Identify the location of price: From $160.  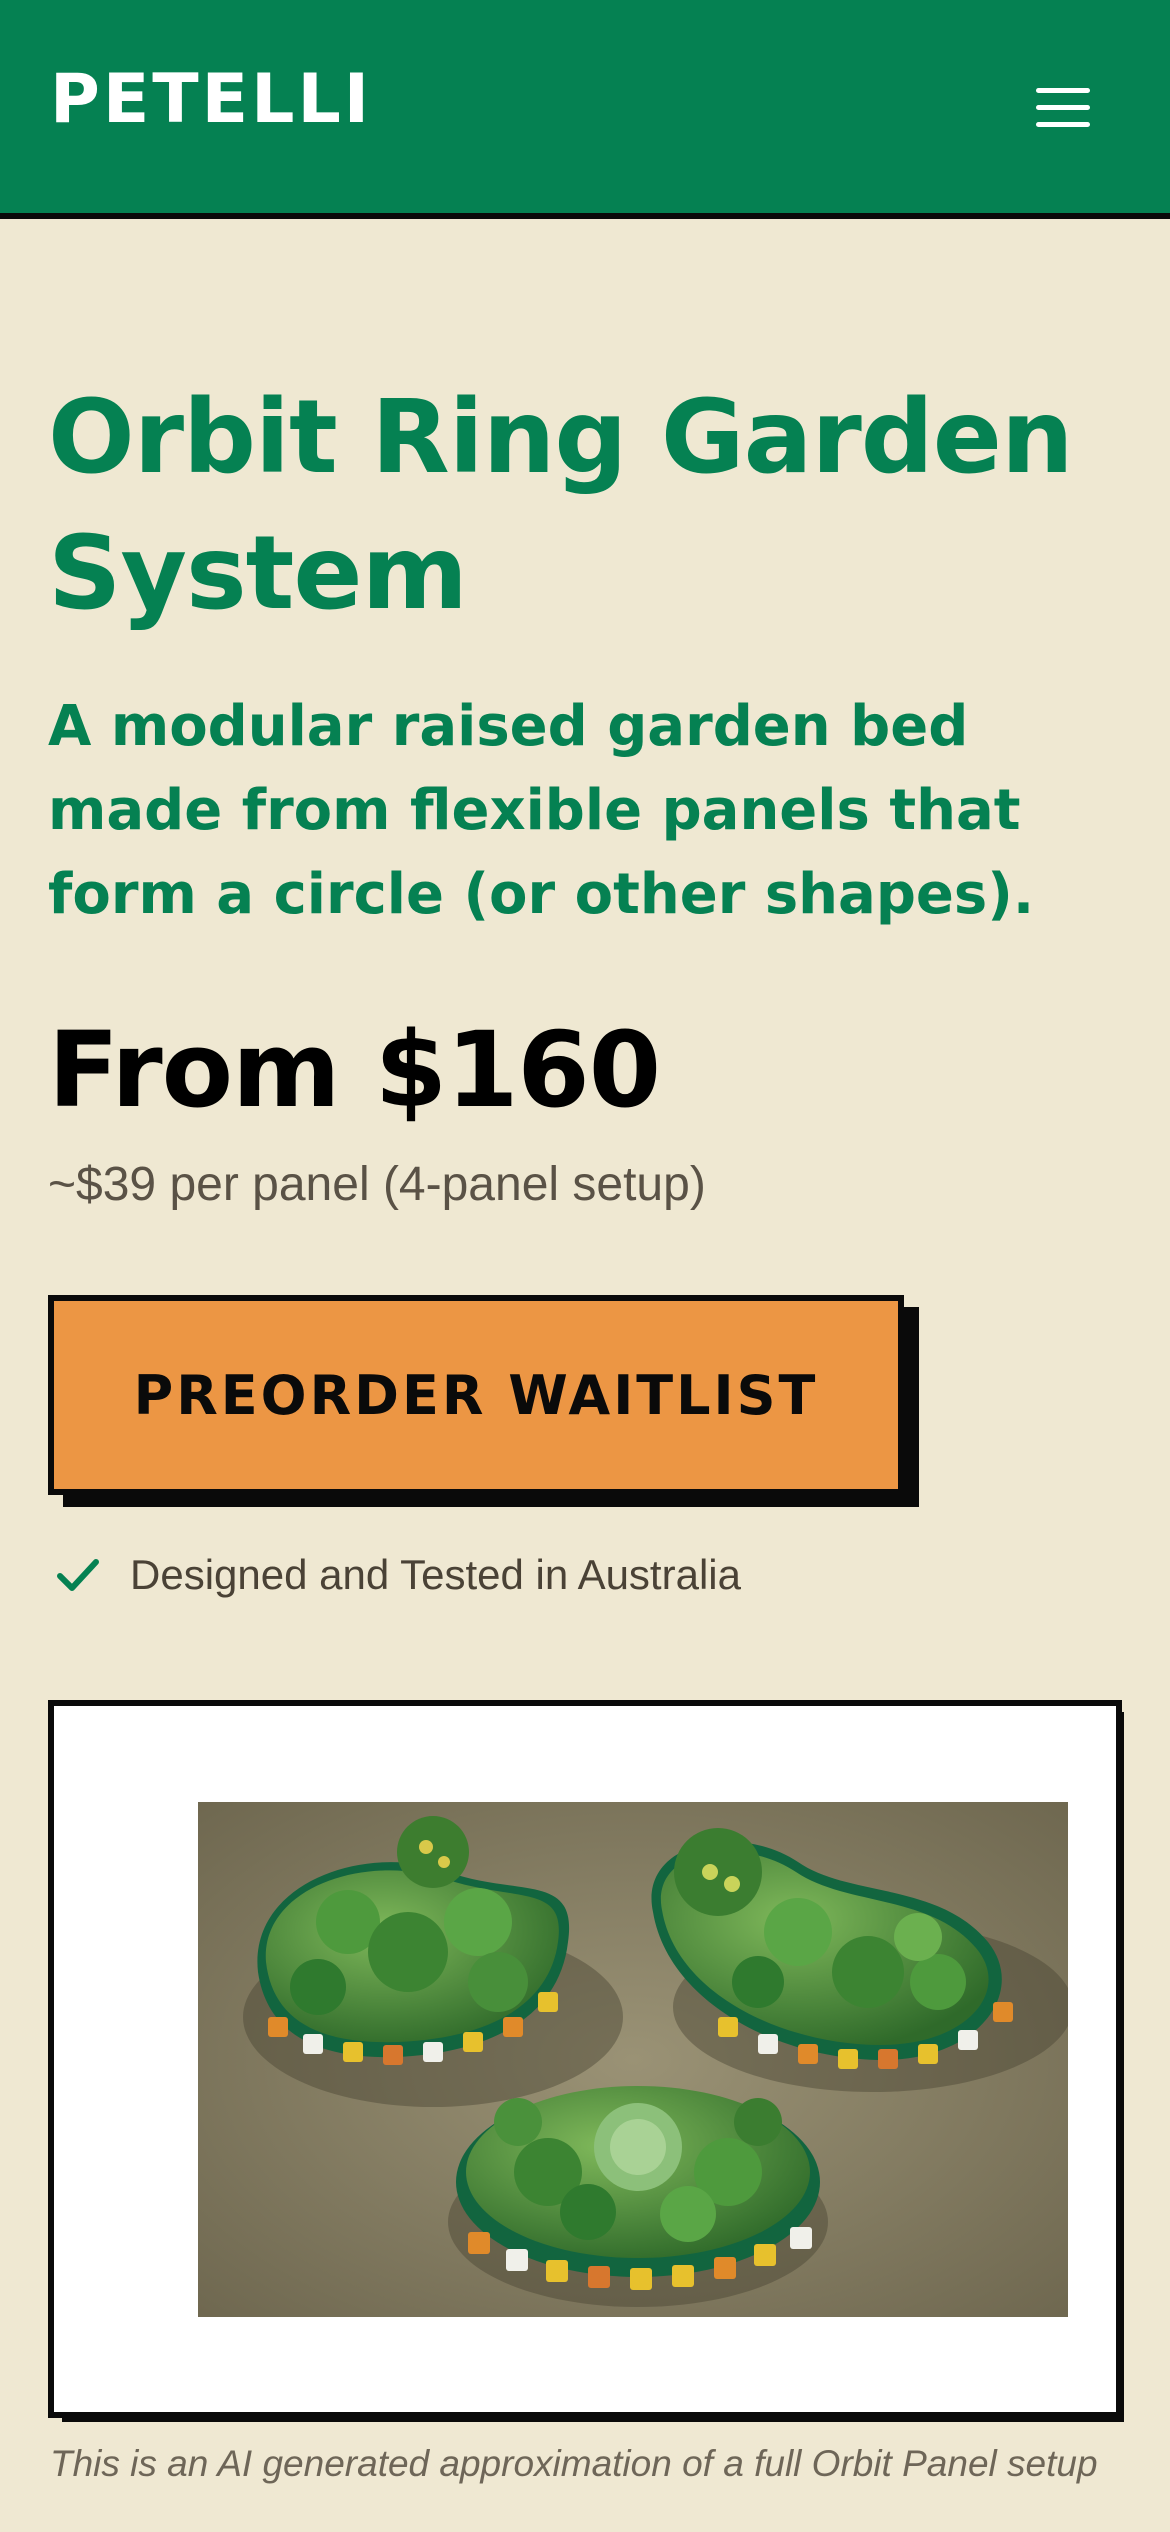
(354, 1070).